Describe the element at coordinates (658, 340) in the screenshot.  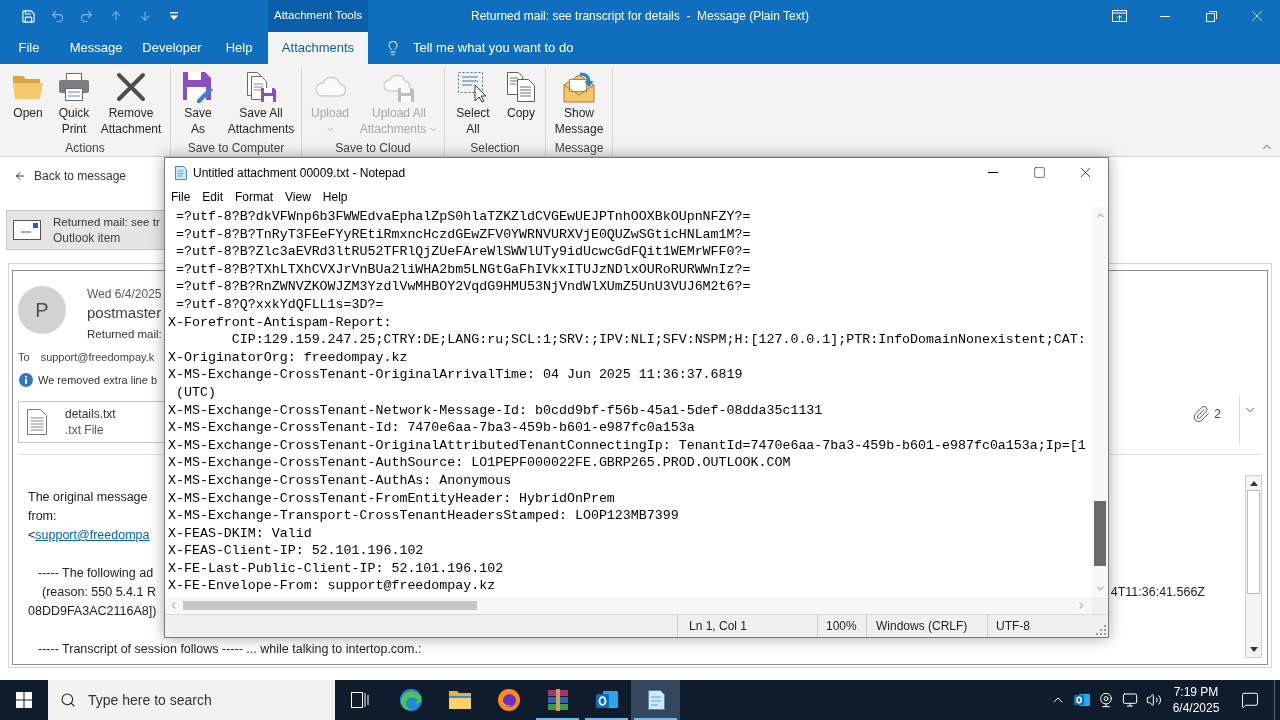
I see `text-line: CIP:129.159.247.25;CTRY:DE;LANG:ru;SCL:1;SRV:;IPV:NLI;SFV:NSPM;H:[127.0.0.1];PTR:InfoDomainNonexistent;CAT:` at that location.